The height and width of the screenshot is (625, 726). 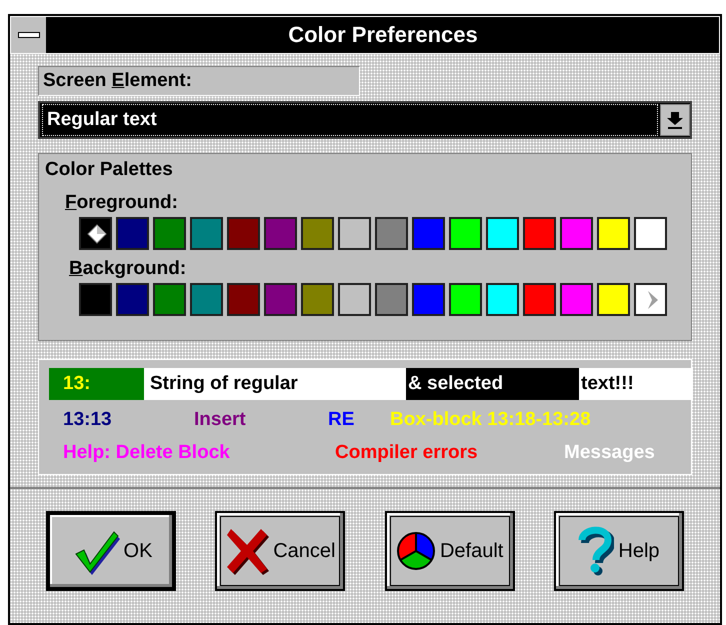 What do you see at coordinates (607, 383) in the screenshot?
I see `preview-text: text!!!` at bounding box center [607, 383].